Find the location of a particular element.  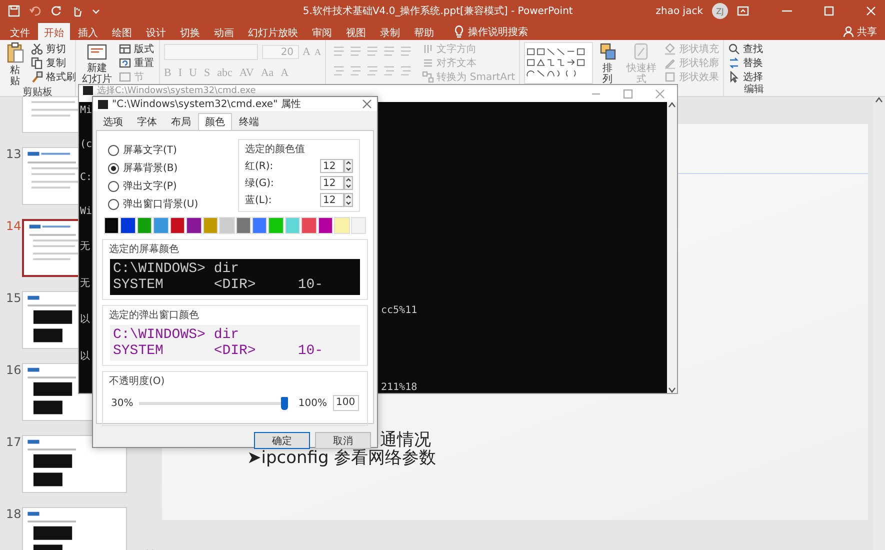

slide-number: 16 is located at coordinates (14, 370).